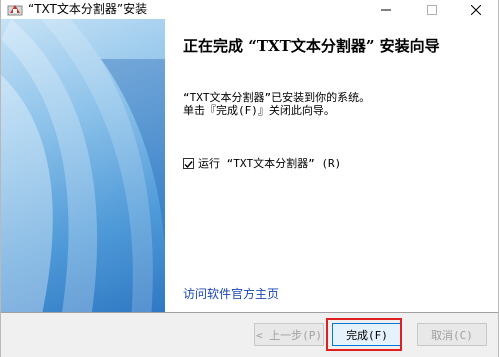 The image size is (499, 357). What do you see at coordinates (15, 9) in the screenshot?
I see `installer-icon` at bounding box center [15, 9].